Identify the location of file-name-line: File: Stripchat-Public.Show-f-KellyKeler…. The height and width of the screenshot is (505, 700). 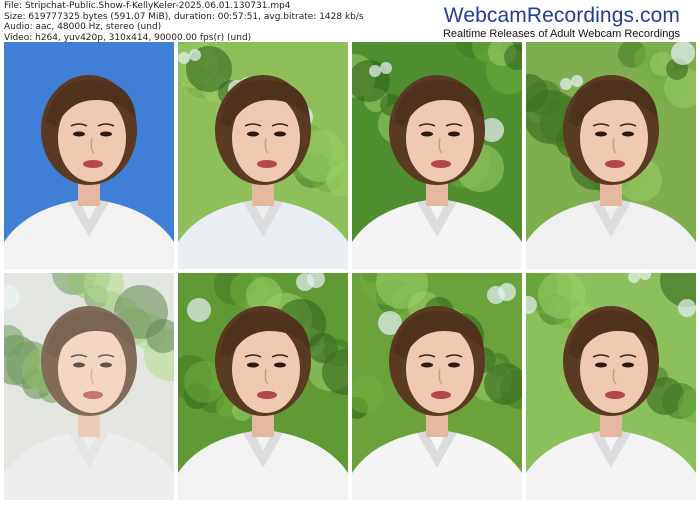
(147, 6).